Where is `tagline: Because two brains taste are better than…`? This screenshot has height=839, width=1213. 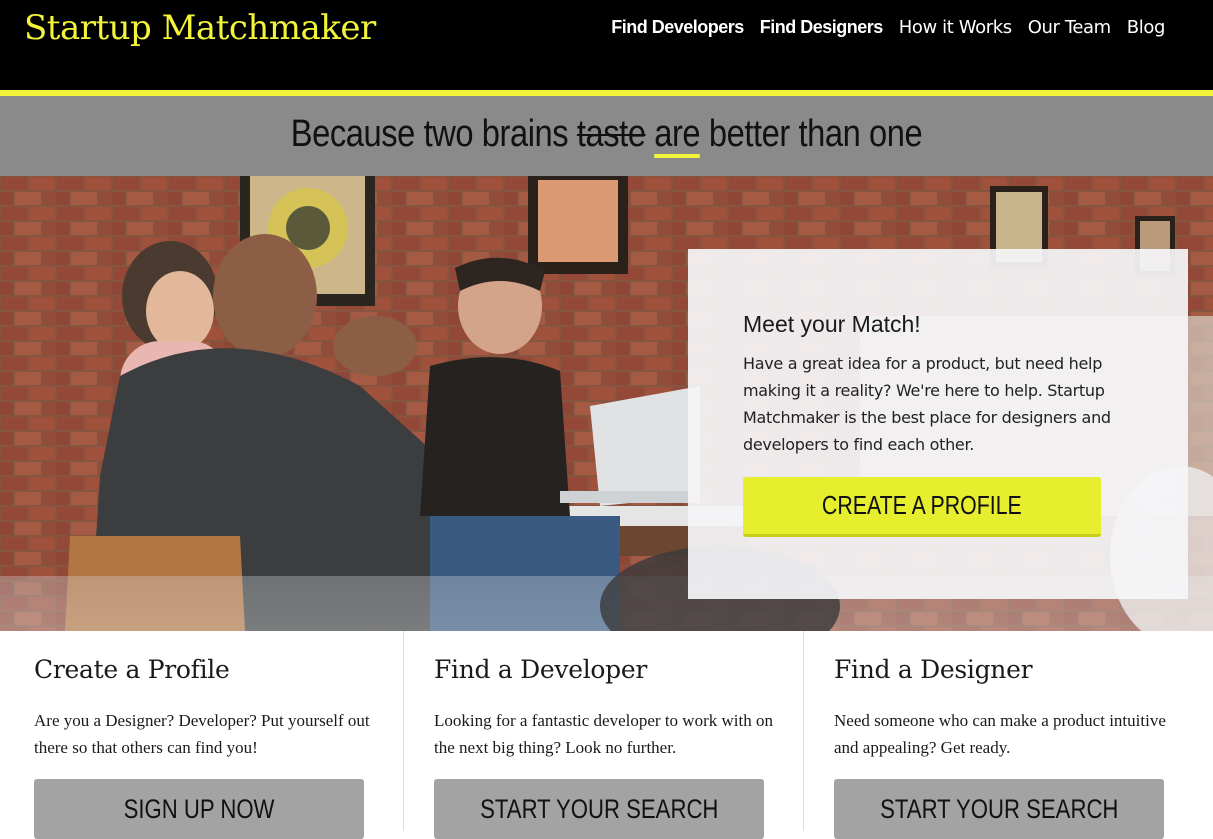 tagline: Because two brains taste are better than… is located at coordinates (606, 135).